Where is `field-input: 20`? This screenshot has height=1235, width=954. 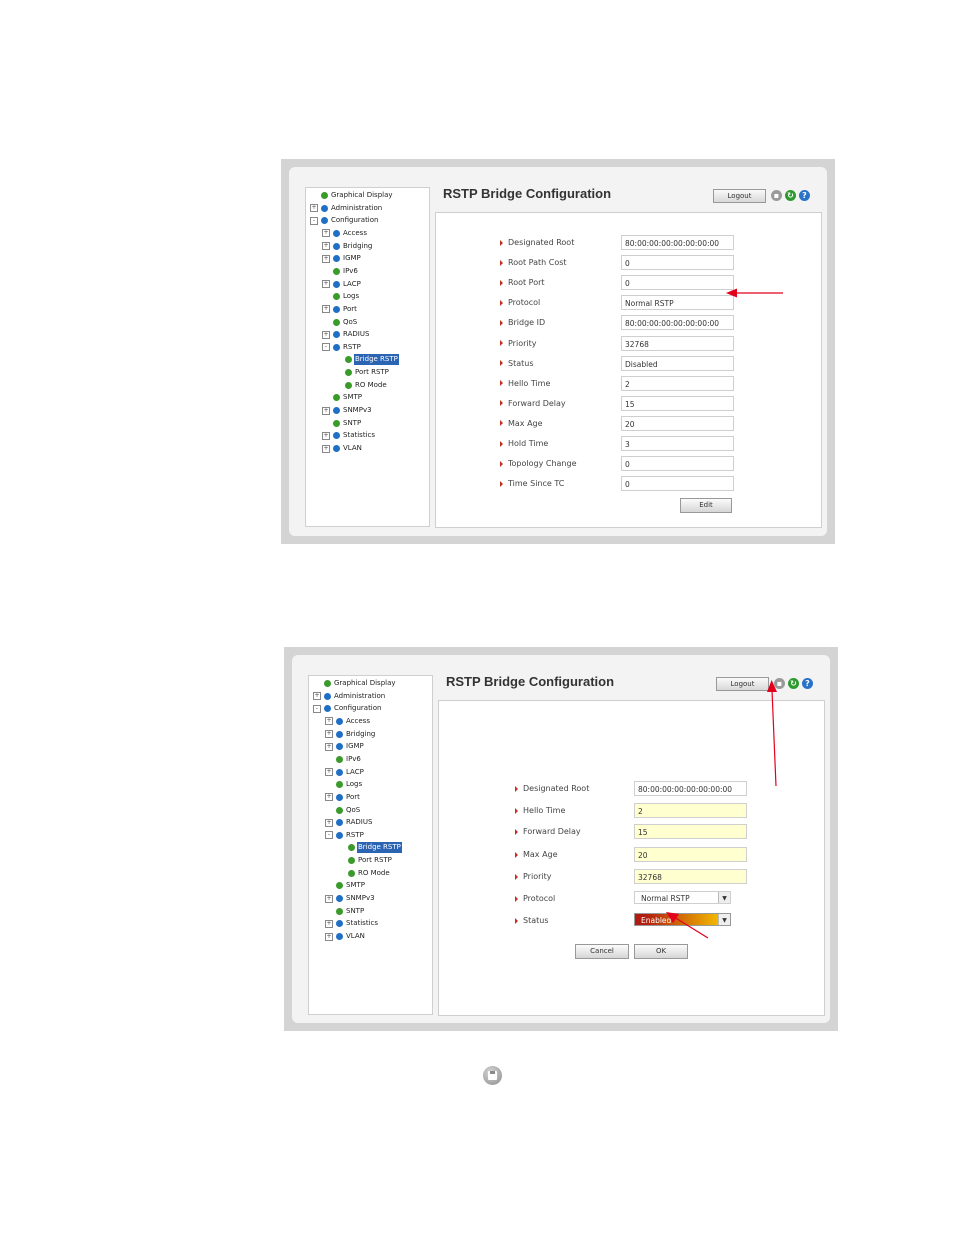 field-input: 20 is located at coordinates (690, 854).